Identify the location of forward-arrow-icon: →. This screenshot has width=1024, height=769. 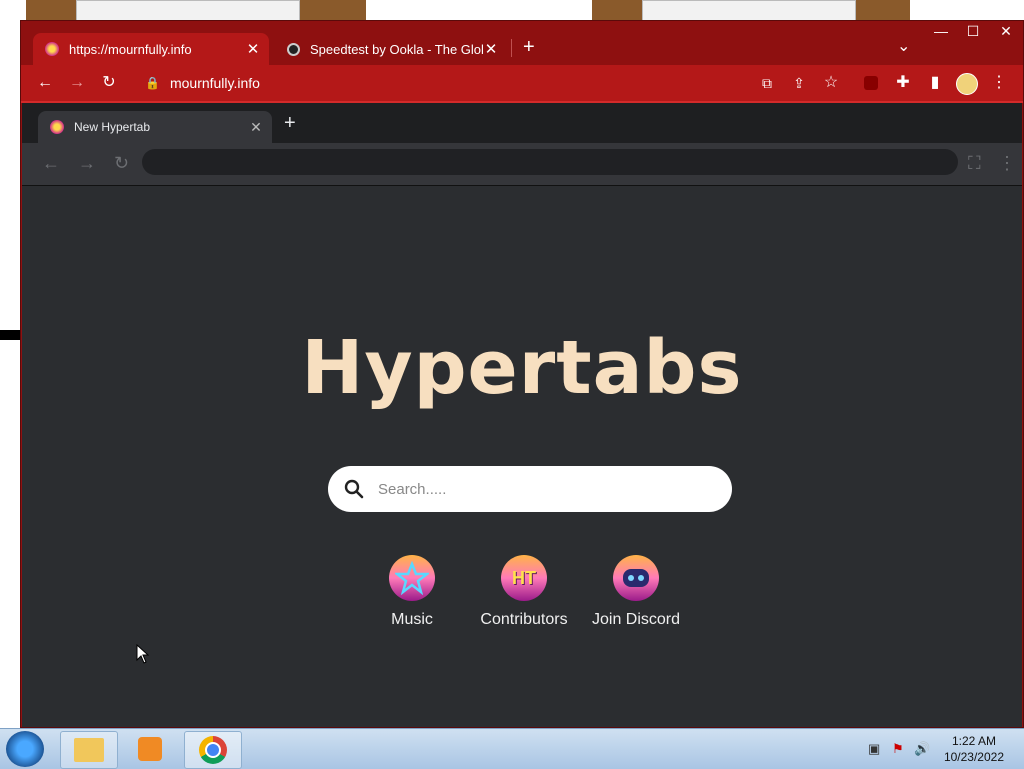
(77, 83).